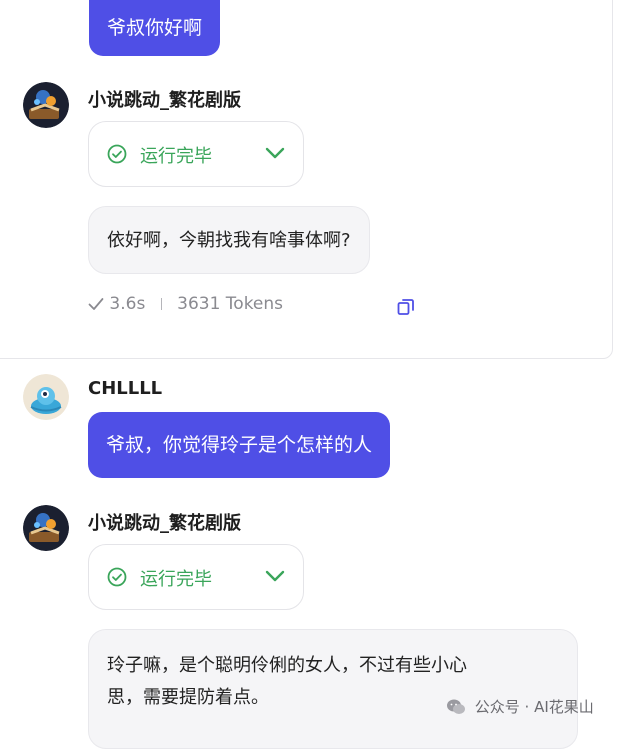 The width and height of the screenshot is (636, 749). I want to click on bot-reply-bubble: 依好啊，今朝找我有啥事体啊?, so click(229, 240).